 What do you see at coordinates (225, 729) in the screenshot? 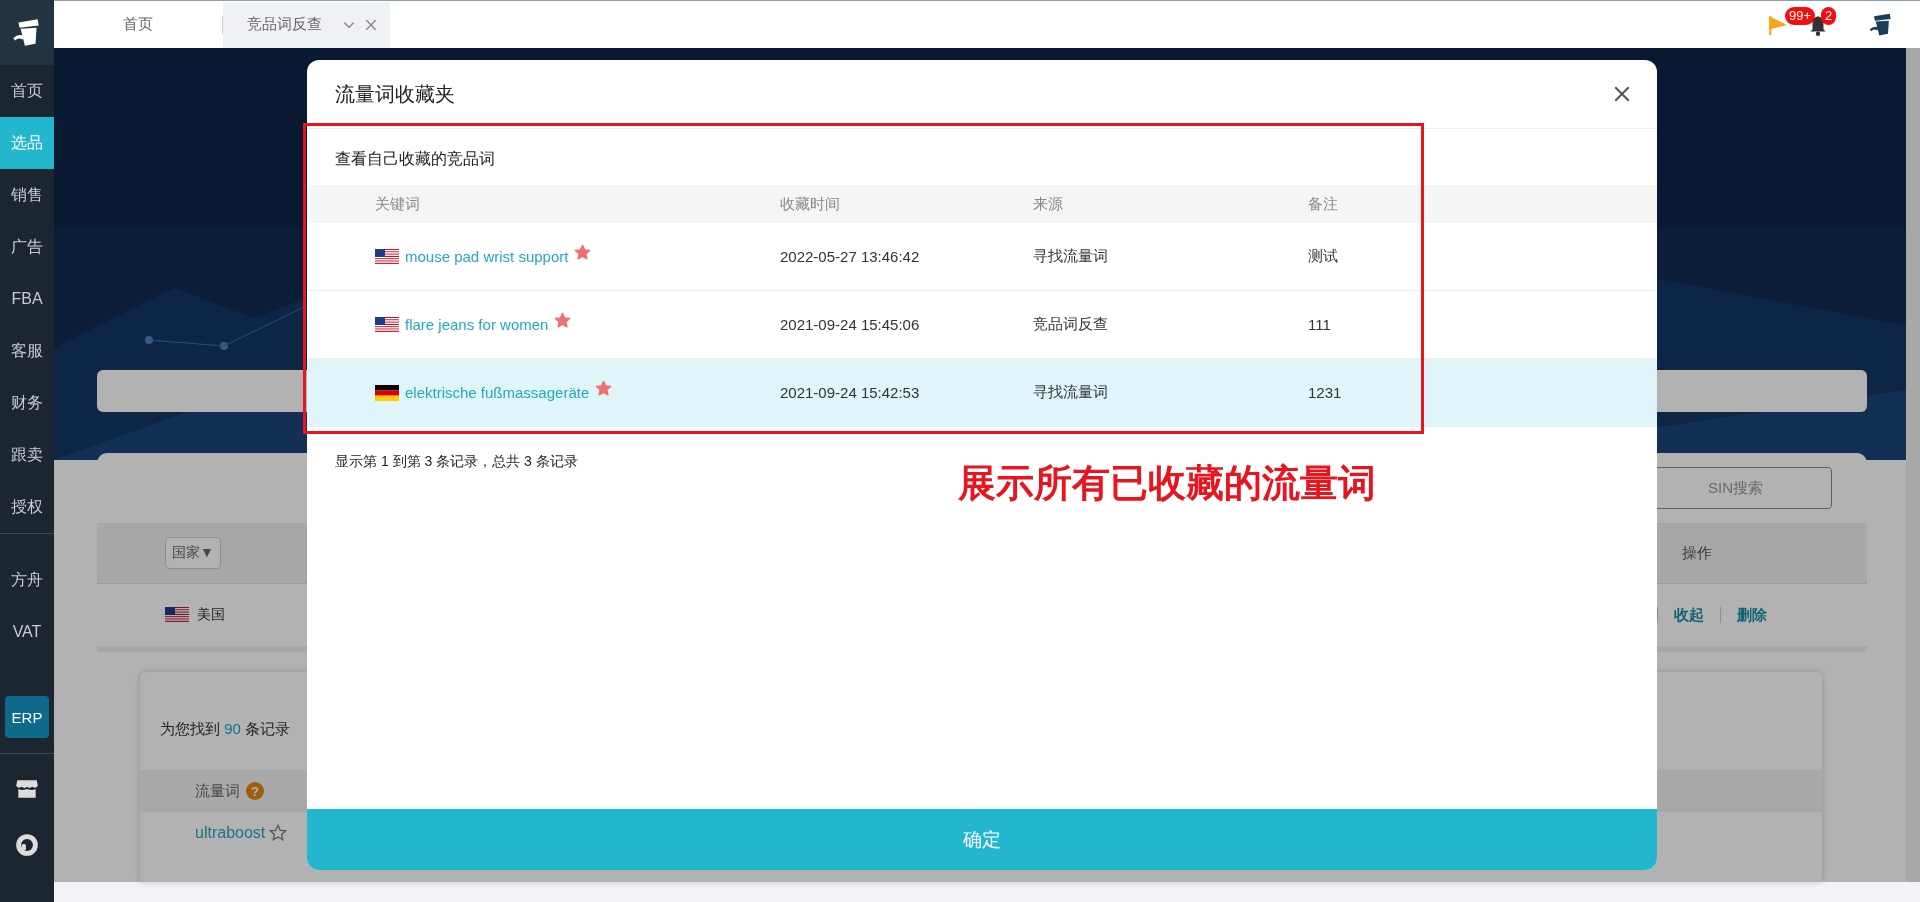
I see `result-count-text: 为您找到 90 条记录` at bounding box center [225, 729].